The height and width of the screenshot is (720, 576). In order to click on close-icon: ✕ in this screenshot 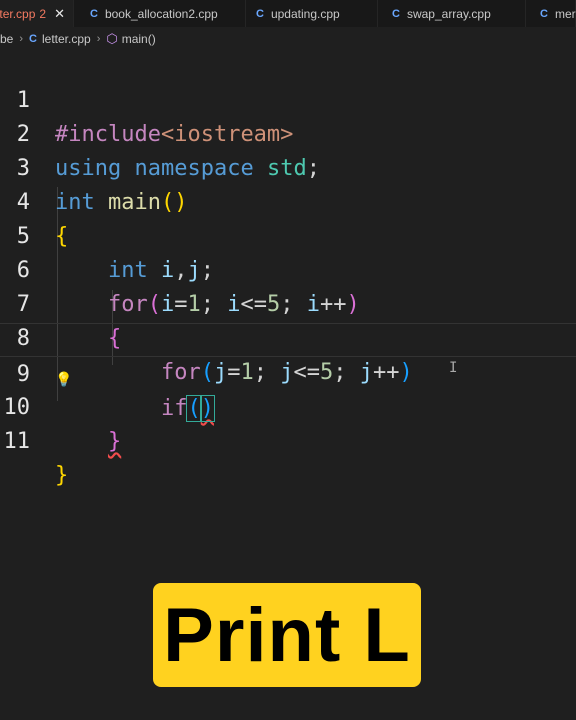, I will do `click(59, 14)`.